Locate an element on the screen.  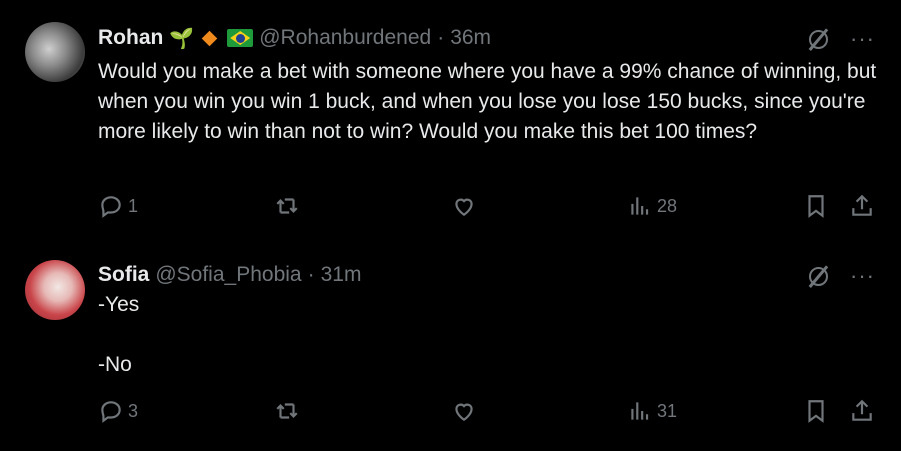
views-button: 31 is located at coordinates (652, 411).